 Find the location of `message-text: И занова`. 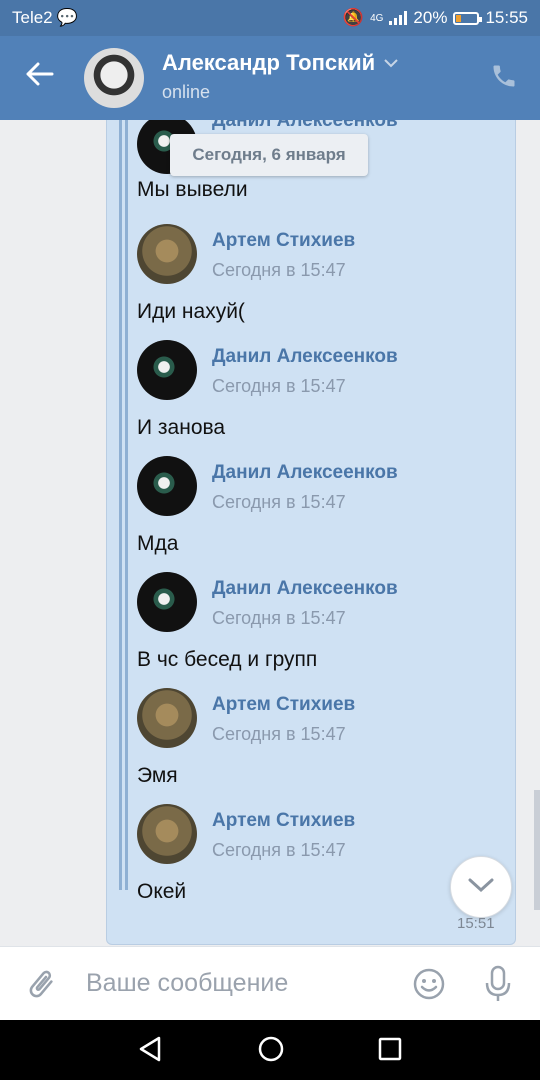

message-text: И занова is located at coordinates (181, 427).